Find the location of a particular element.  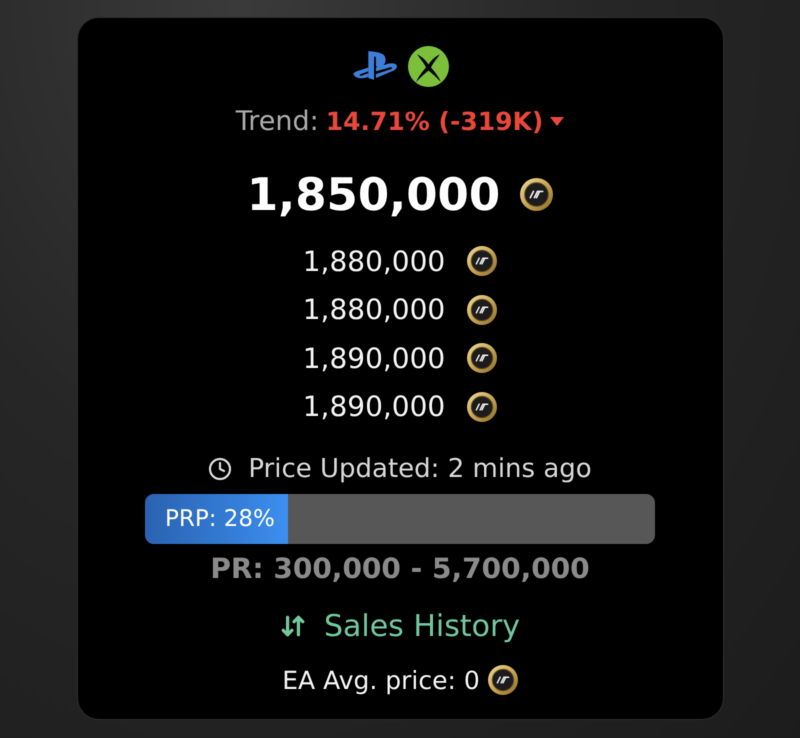

playstation-logo-icon is located at coordinates (375, 66).